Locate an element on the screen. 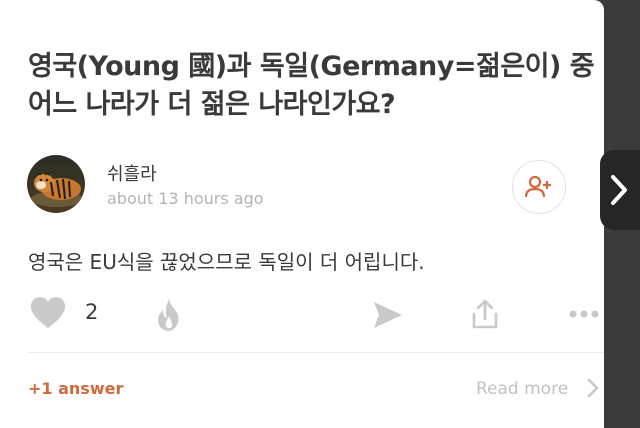  follow-user-button is located at coordinates (539, 187).